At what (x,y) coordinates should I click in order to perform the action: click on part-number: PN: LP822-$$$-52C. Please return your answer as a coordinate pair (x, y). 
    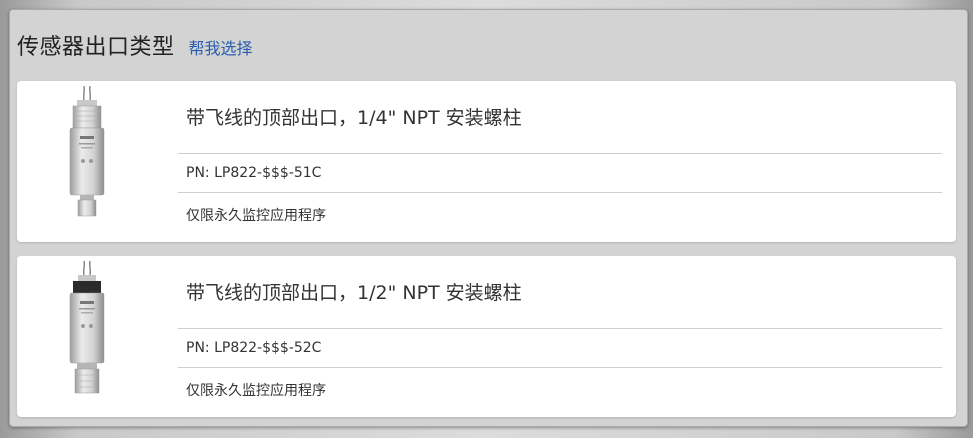
    Looking at the image, I should click on (254, 348).